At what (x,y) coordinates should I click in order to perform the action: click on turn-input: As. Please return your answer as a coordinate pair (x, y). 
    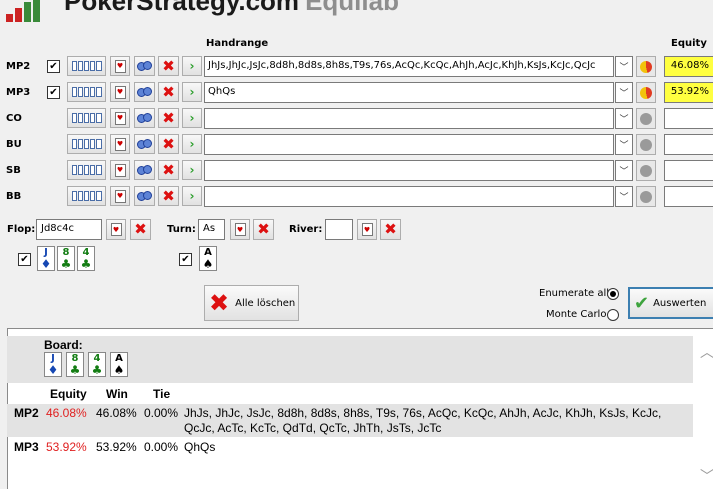
    Looking at the image, I should click on (211, 229).